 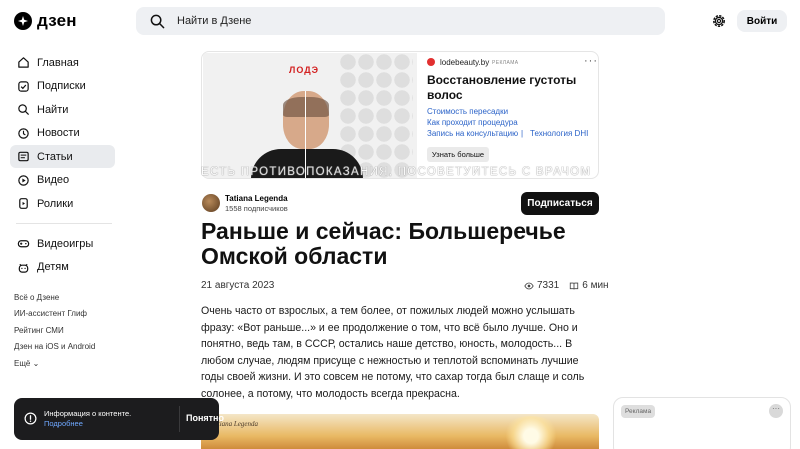 I want to click on zen-logo-icon, so click(x=23, y=21).